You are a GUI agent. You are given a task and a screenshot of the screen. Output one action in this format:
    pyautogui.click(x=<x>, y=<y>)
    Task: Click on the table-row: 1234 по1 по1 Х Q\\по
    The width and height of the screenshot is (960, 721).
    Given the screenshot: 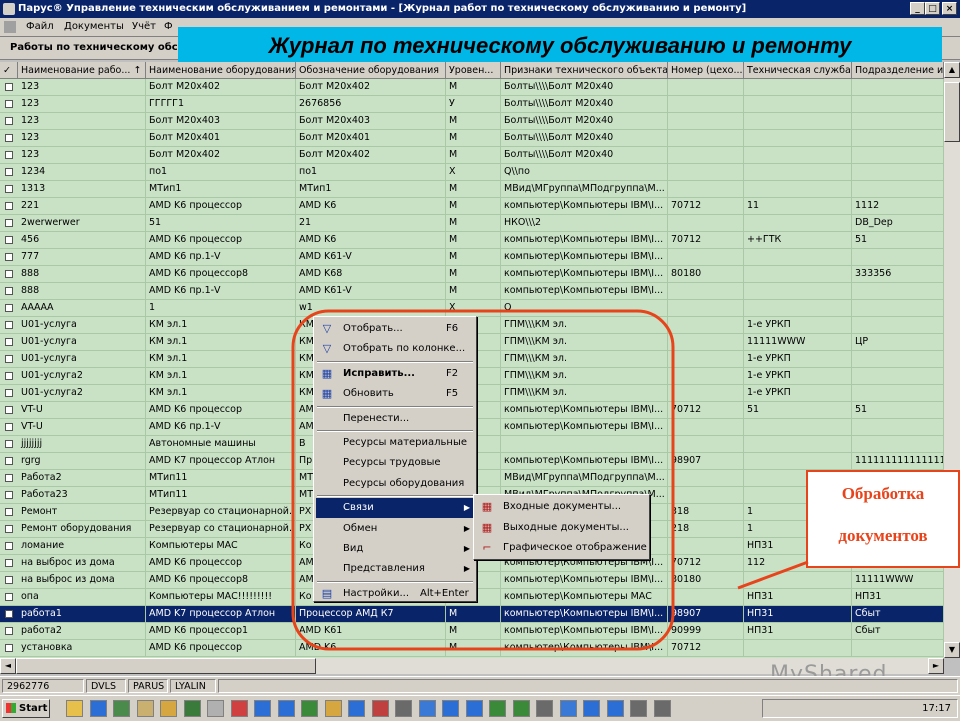 What is the action you would take?
    pyautogui.click(x=472, y=172)
    